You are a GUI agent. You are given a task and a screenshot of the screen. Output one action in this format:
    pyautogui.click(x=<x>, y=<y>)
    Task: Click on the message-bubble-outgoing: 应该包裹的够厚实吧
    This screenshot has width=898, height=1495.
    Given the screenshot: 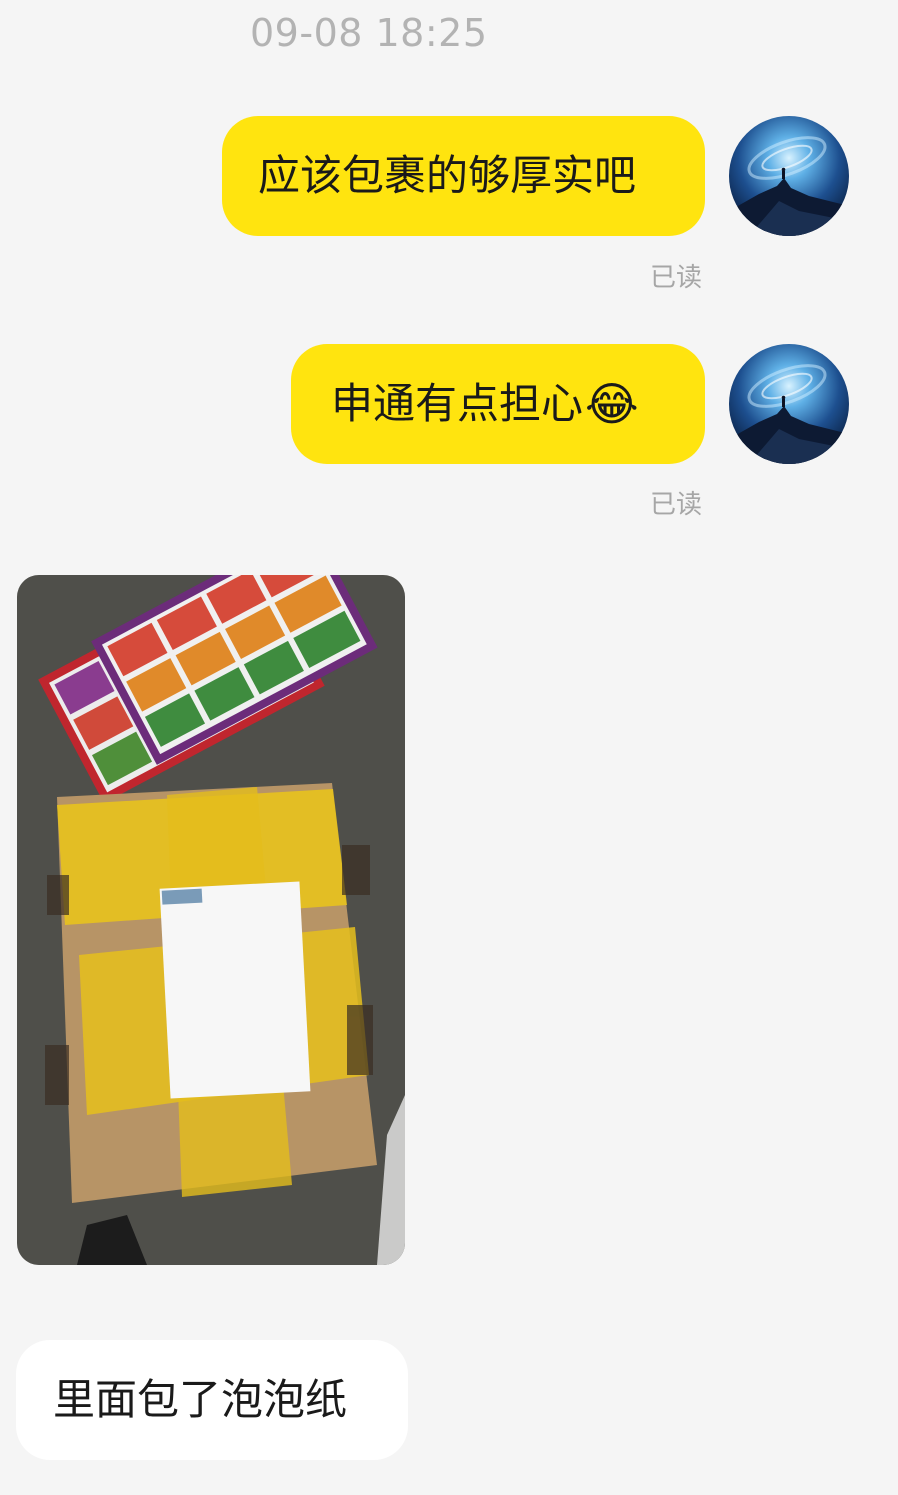 What is the action you would take?
    pyautogui.click(x=463, y=176)
    